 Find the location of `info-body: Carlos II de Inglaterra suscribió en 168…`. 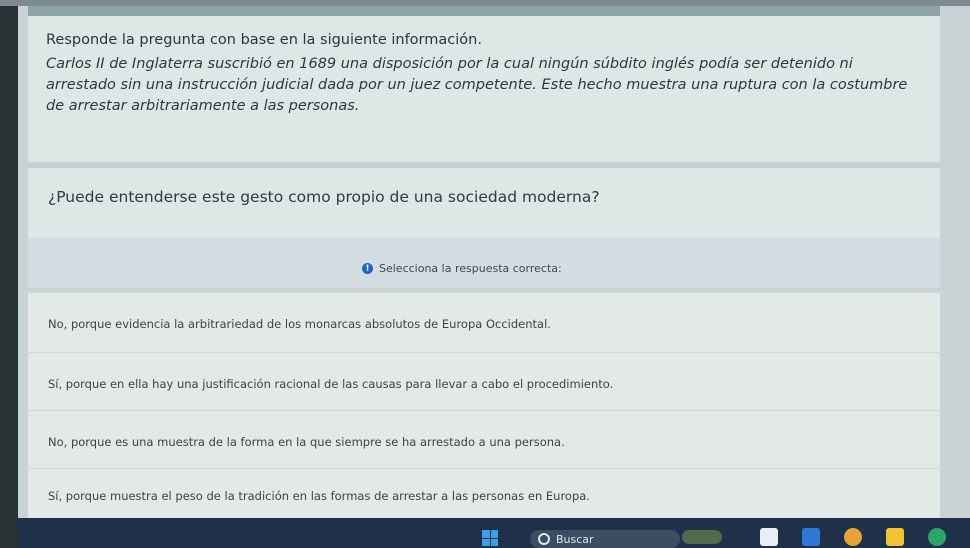

info-body: Carlos II de Inglaterra suscribió en 168… is located at coordinates (477, 85).